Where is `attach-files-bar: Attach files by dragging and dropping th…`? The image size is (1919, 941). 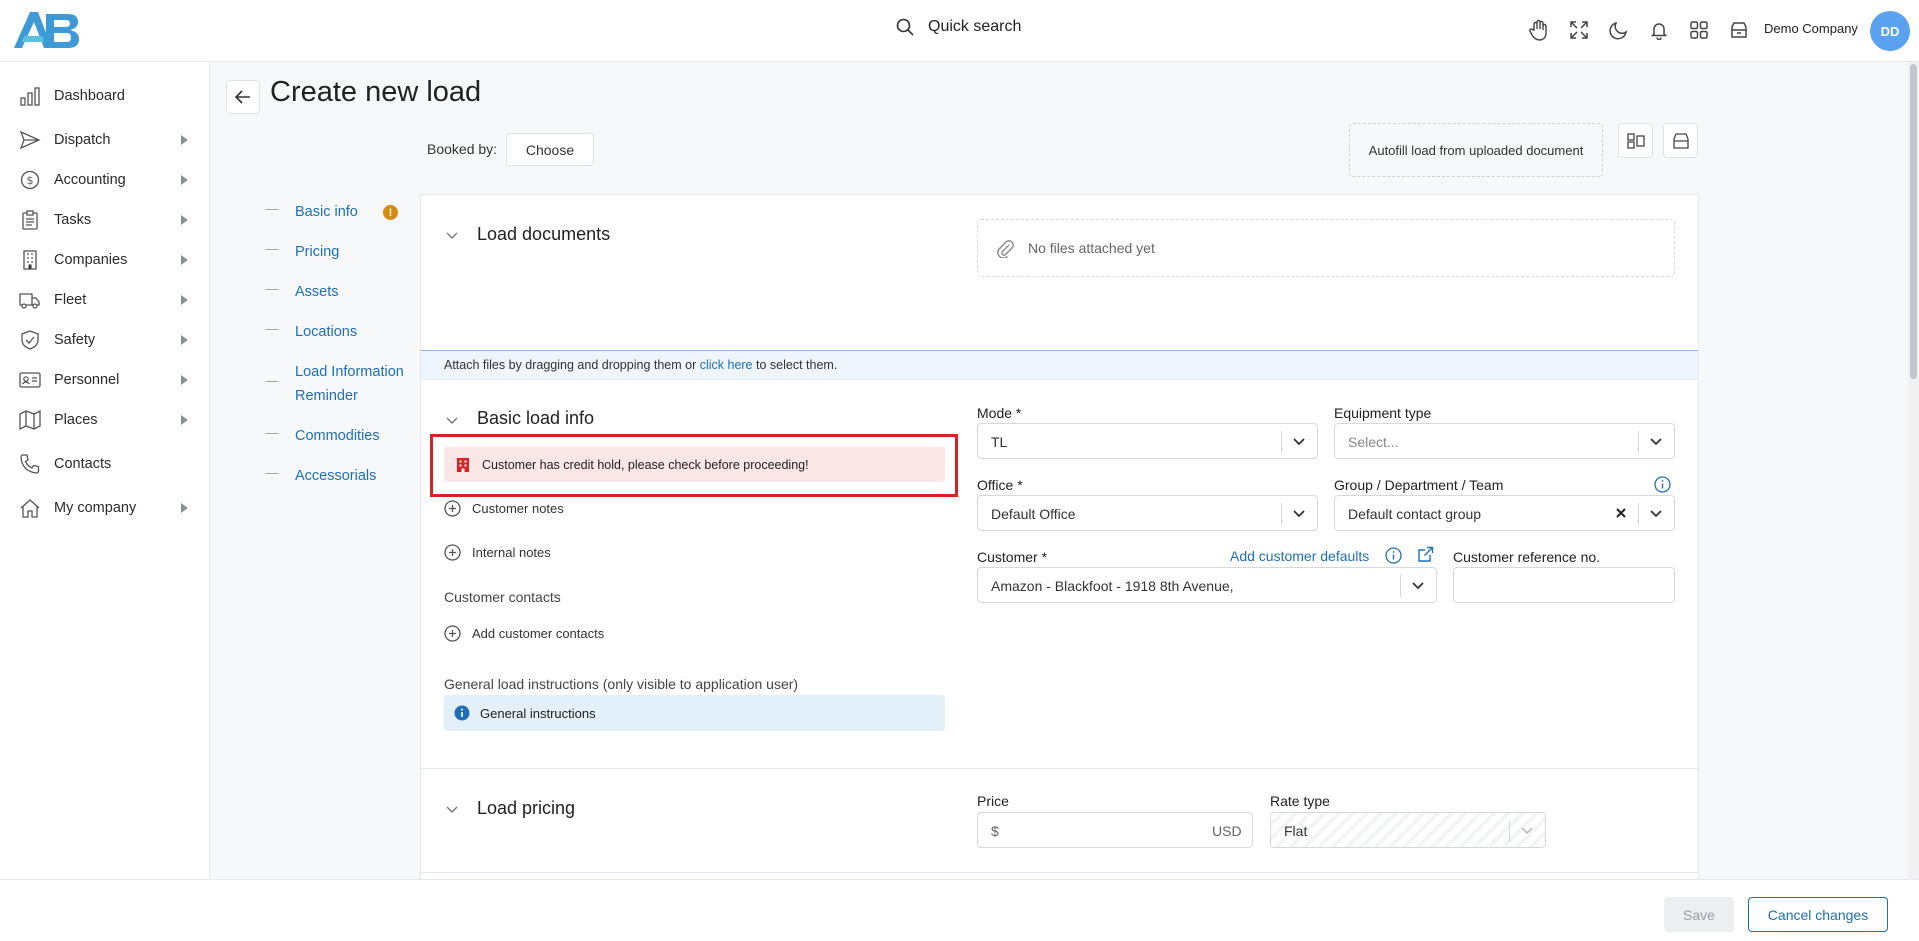 attach-files-bar: Attach files by dragging and dropping th… is located at coordinates (1059, 365).